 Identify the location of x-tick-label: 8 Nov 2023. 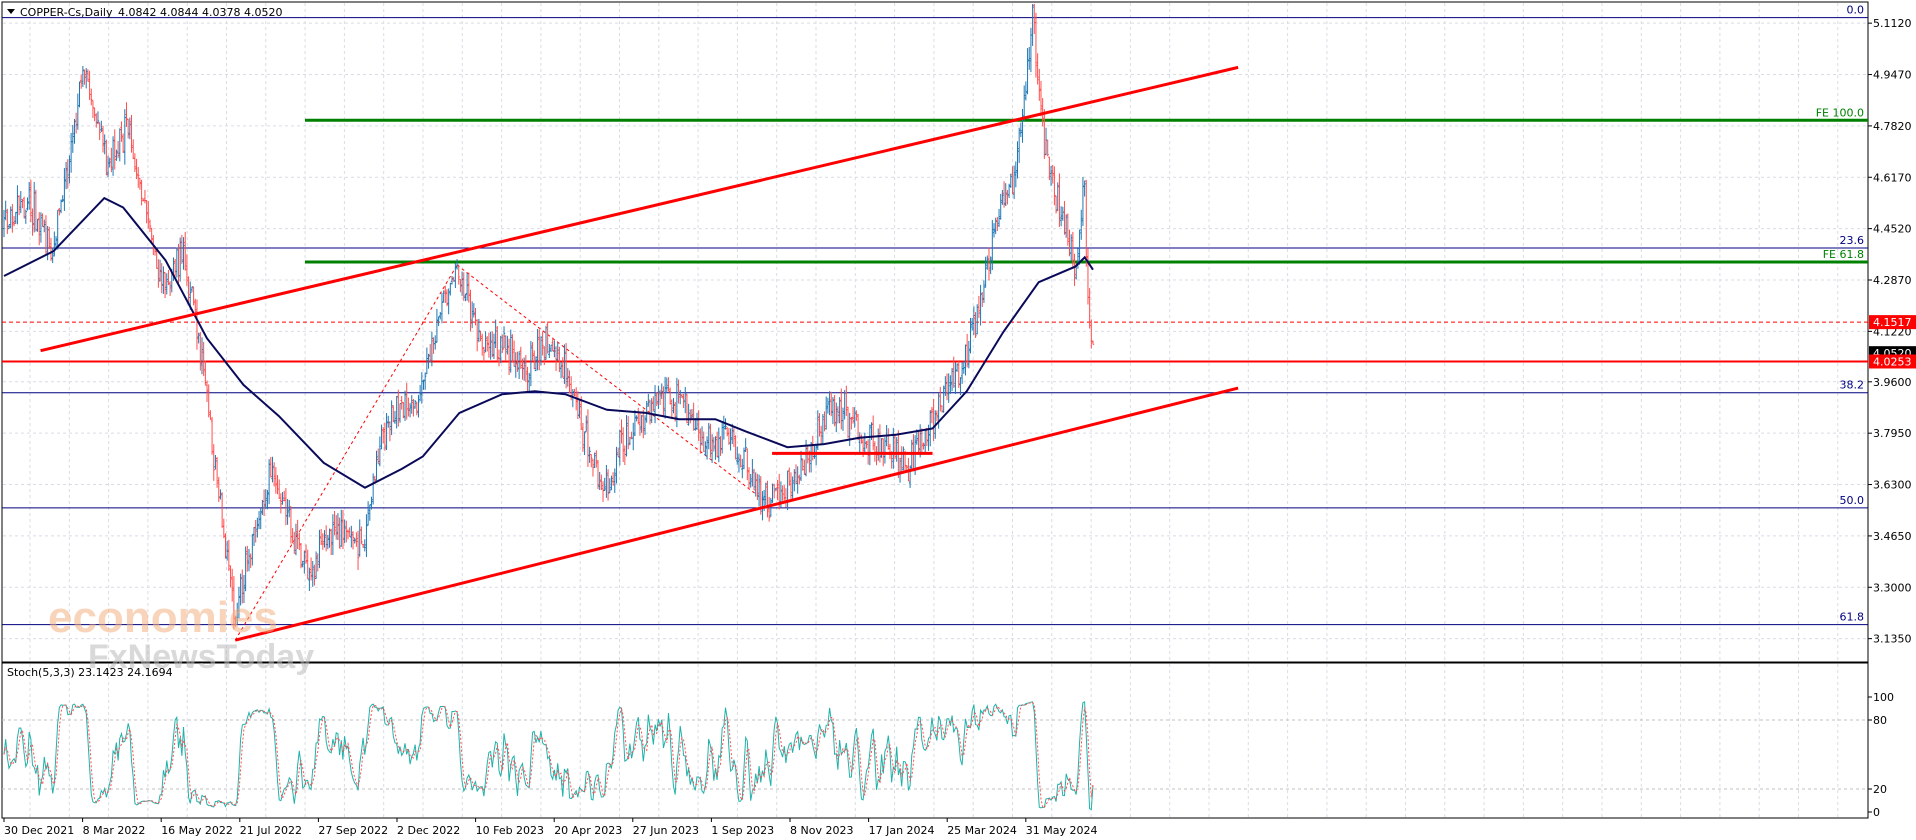
(821, 830).